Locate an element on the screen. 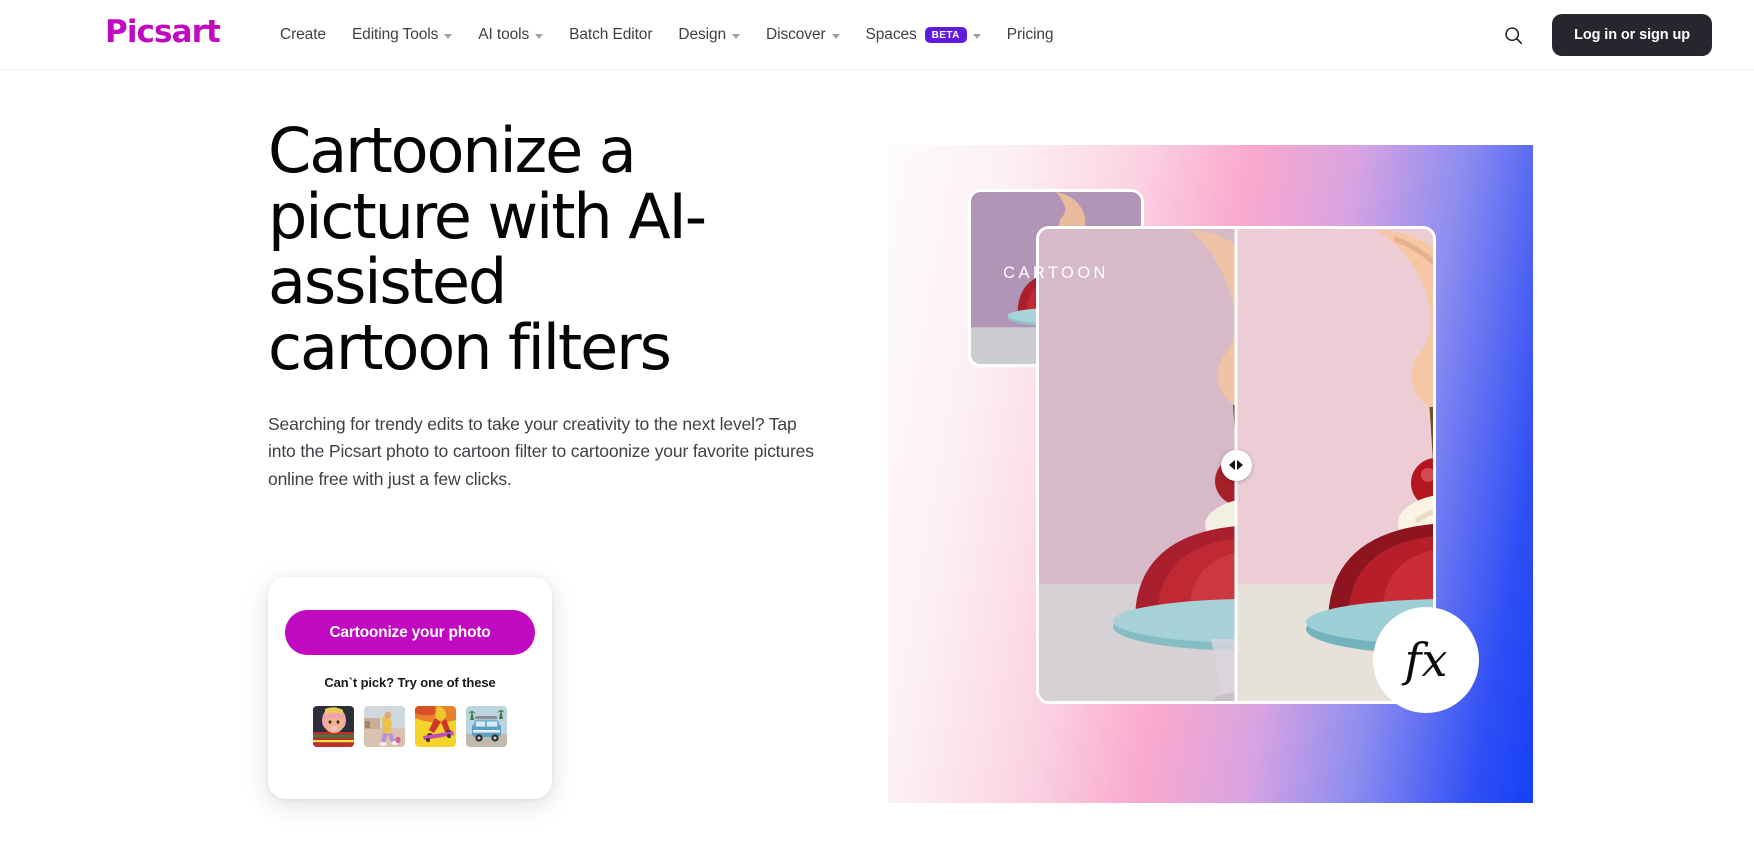 Image resolution: width=1754 pixels, height=846 pixels. nav-label: Editing Tools is located at coordinates (395, 34).